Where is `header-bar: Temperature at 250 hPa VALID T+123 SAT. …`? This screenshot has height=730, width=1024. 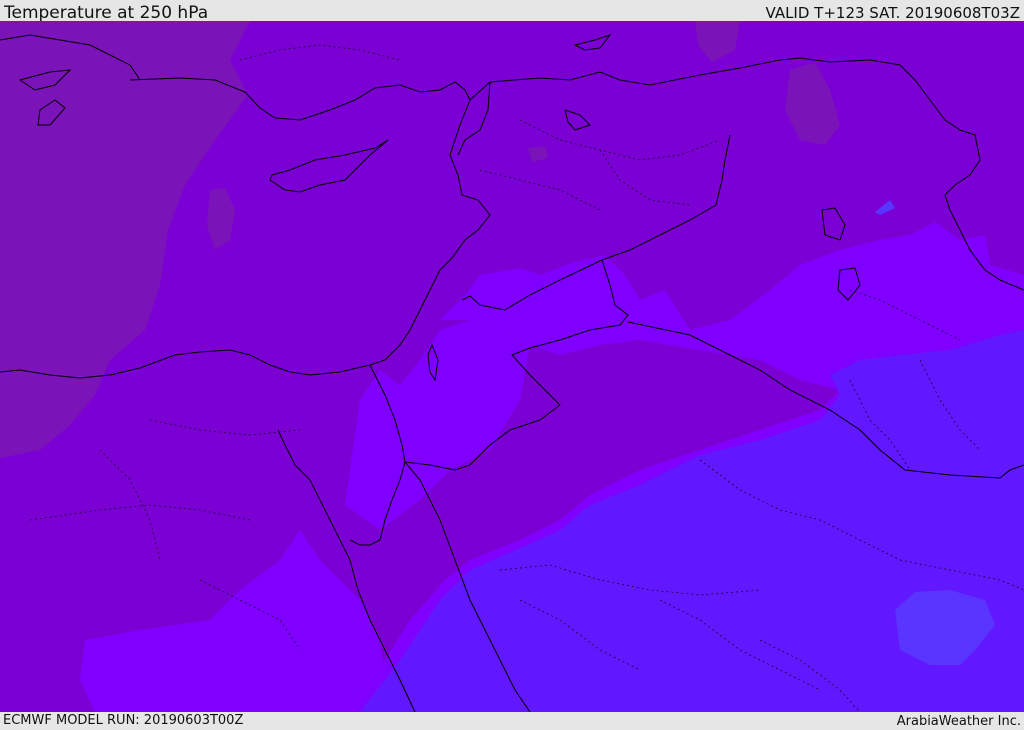
header-bar: Temperature at 250 hPa VALID T+123 SAT. … is located at coordinates (512, 11).